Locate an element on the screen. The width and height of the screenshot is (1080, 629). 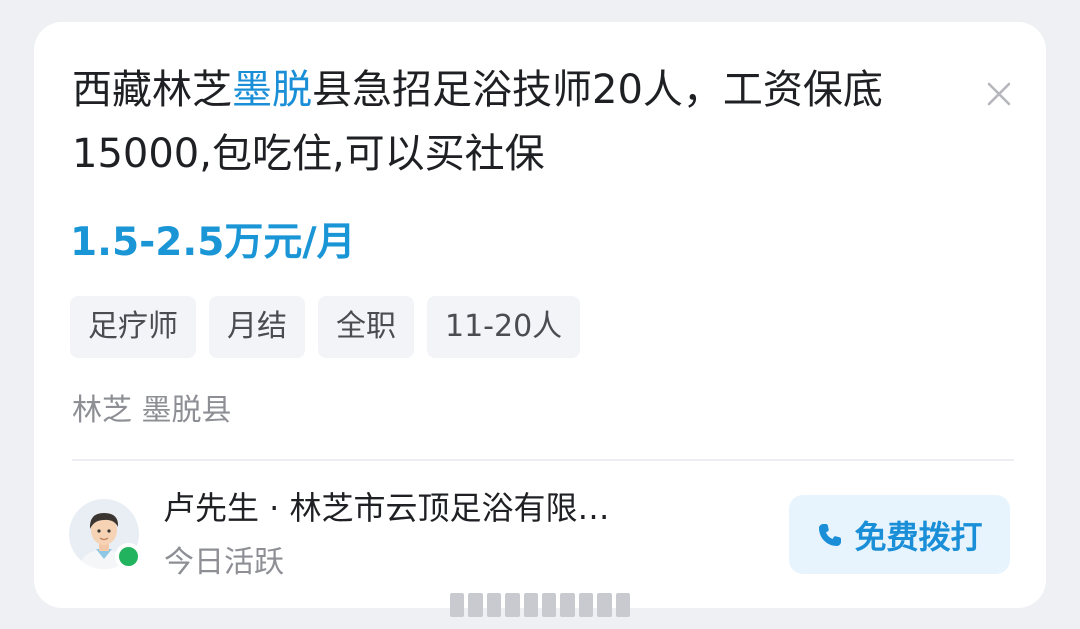
tag-position: 足疗师 is located at coordinates (133, 327).